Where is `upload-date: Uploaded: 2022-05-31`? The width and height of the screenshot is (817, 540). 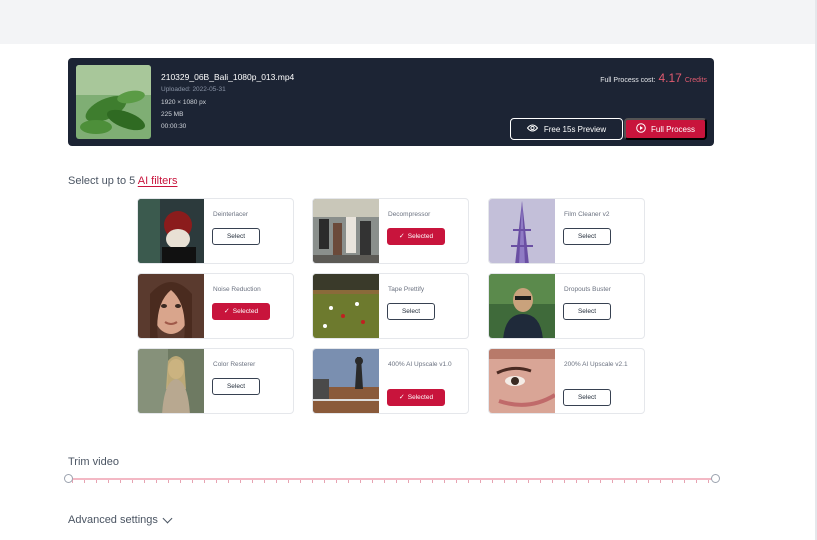 upload-date: Uploaded: 2022-05-31 is located at coordinates (193, 89).